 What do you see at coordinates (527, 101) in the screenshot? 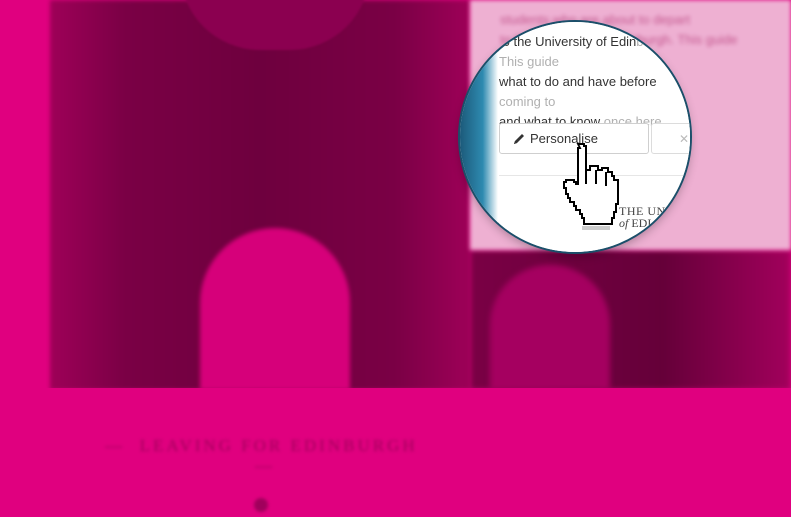
I see `text-segment-faded: coming to` at bounding box center [527, 101].